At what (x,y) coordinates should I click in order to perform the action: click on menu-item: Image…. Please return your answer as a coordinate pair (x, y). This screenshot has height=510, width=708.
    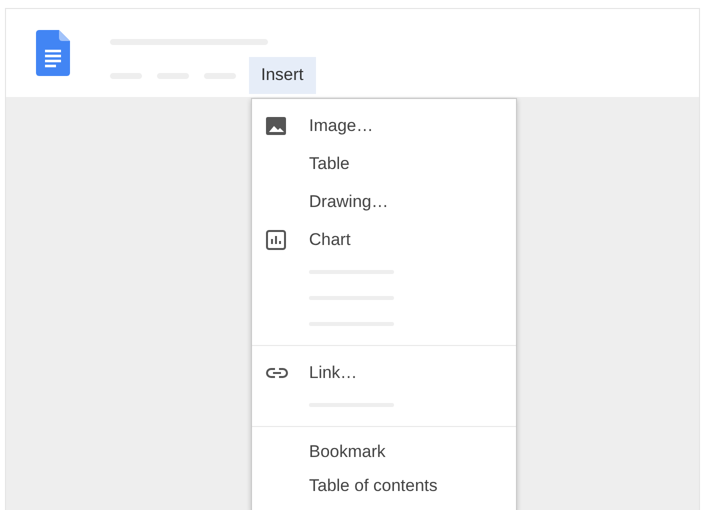
    Looking at the image, I should click on (384, 126).